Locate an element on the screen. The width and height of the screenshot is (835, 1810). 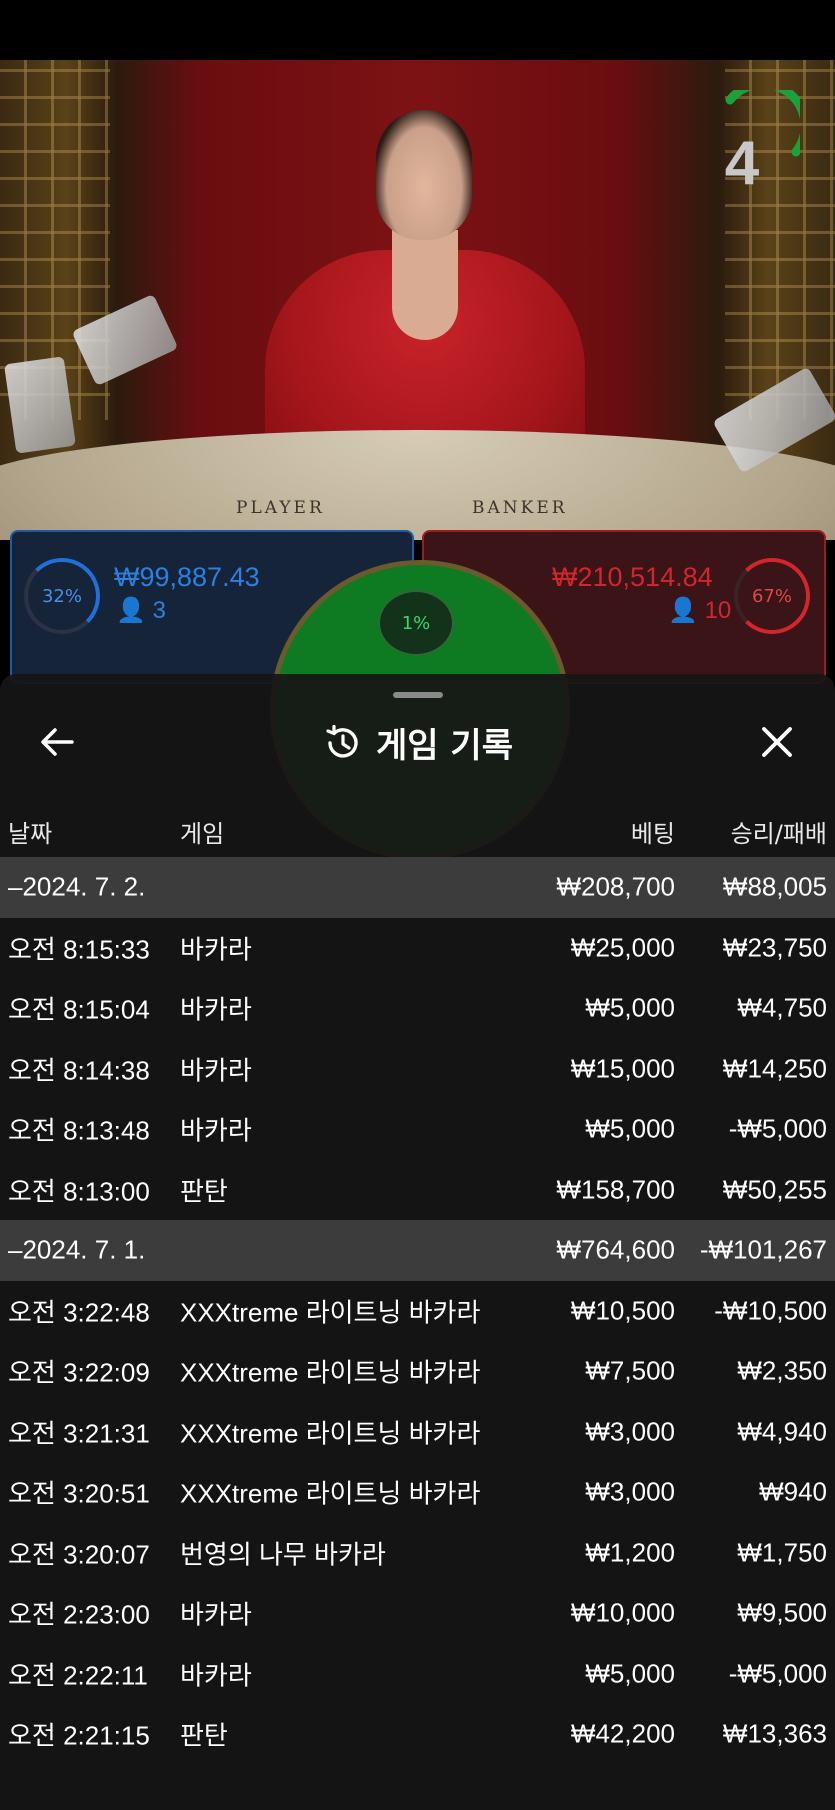
row-time: 오전 2:23:00 is located at coordinates (79, 1614).